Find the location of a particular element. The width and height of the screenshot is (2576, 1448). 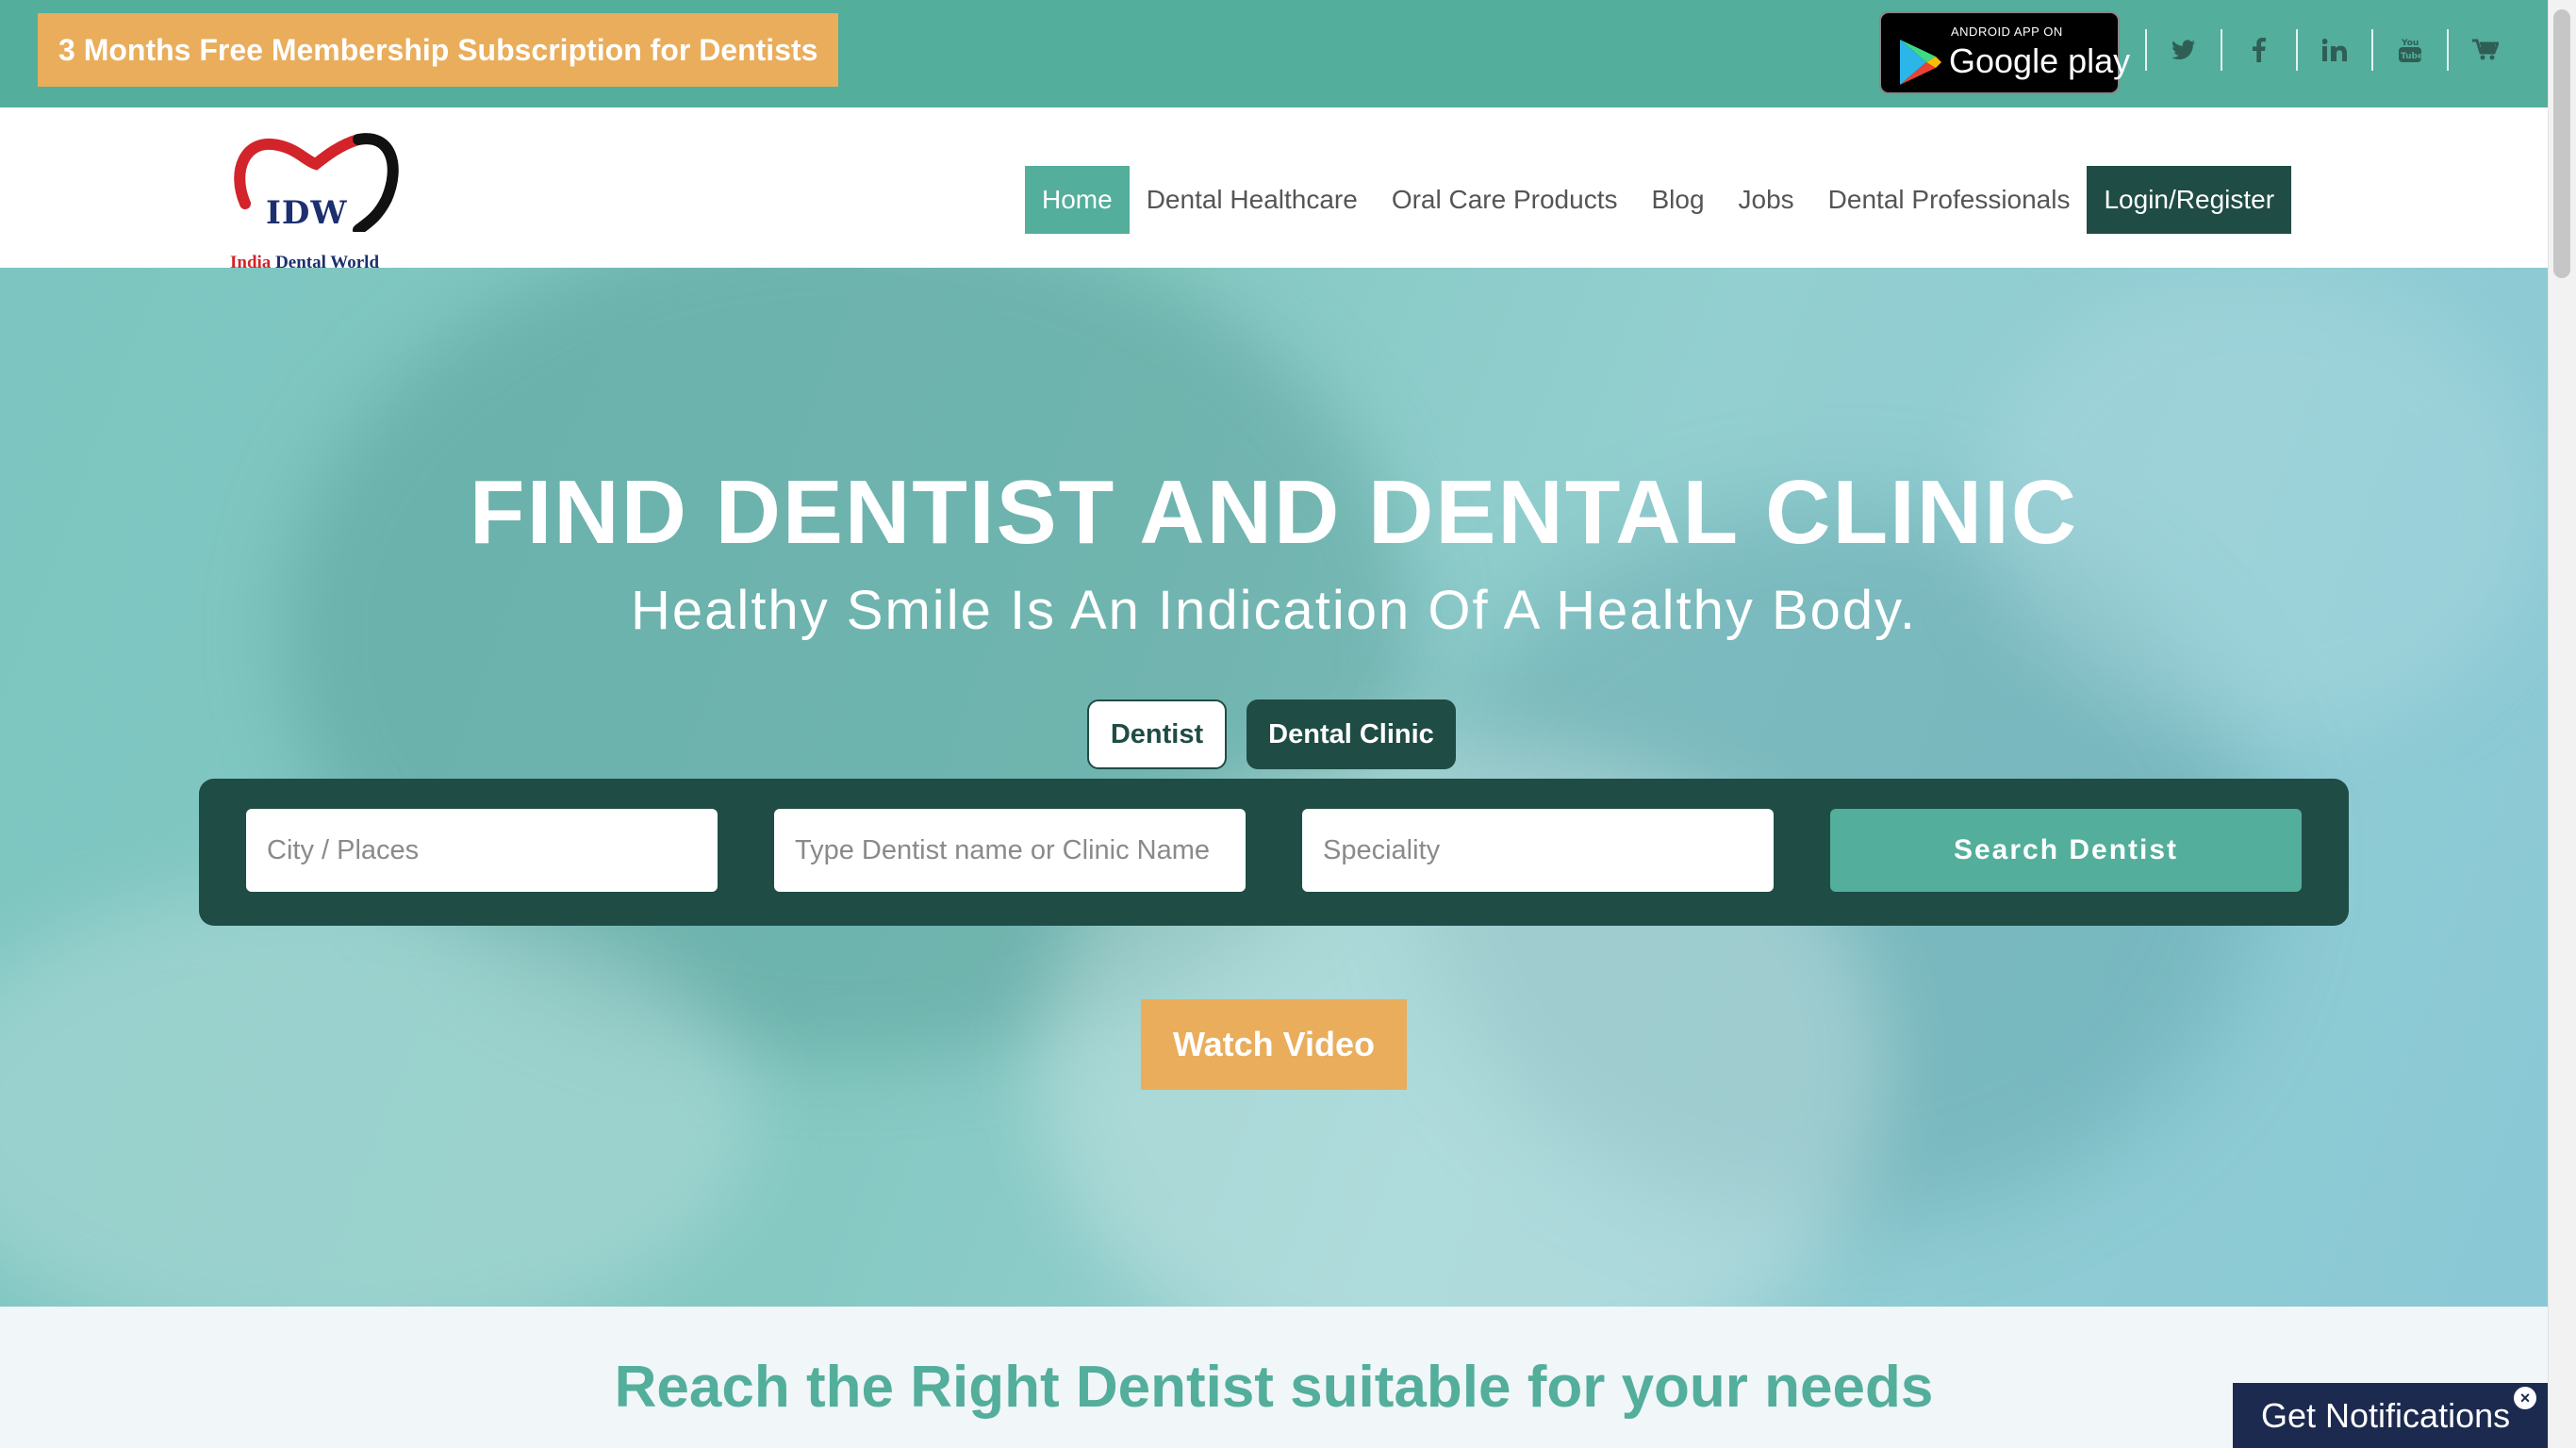

search-dentist-button: Search Dentist is located at coordinates (2066, 850).